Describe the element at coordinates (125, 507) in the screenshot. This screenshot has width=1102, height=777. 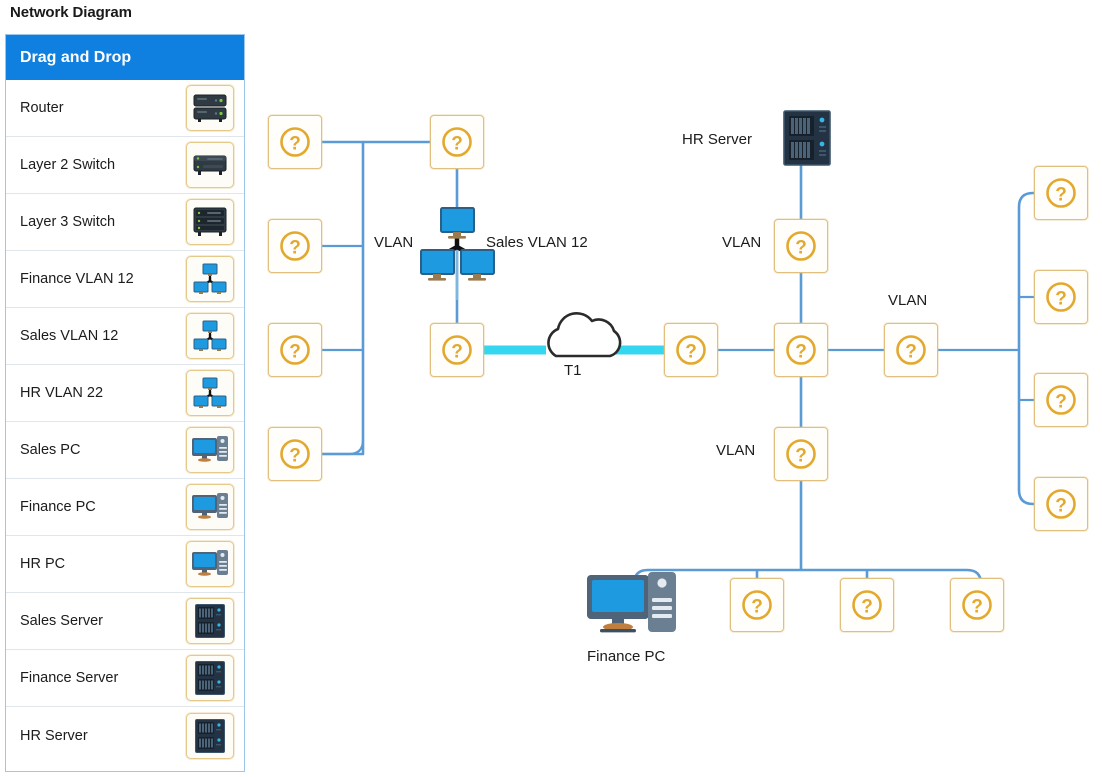
I see `palette-item-finance-pc: Finance PC` at that location.